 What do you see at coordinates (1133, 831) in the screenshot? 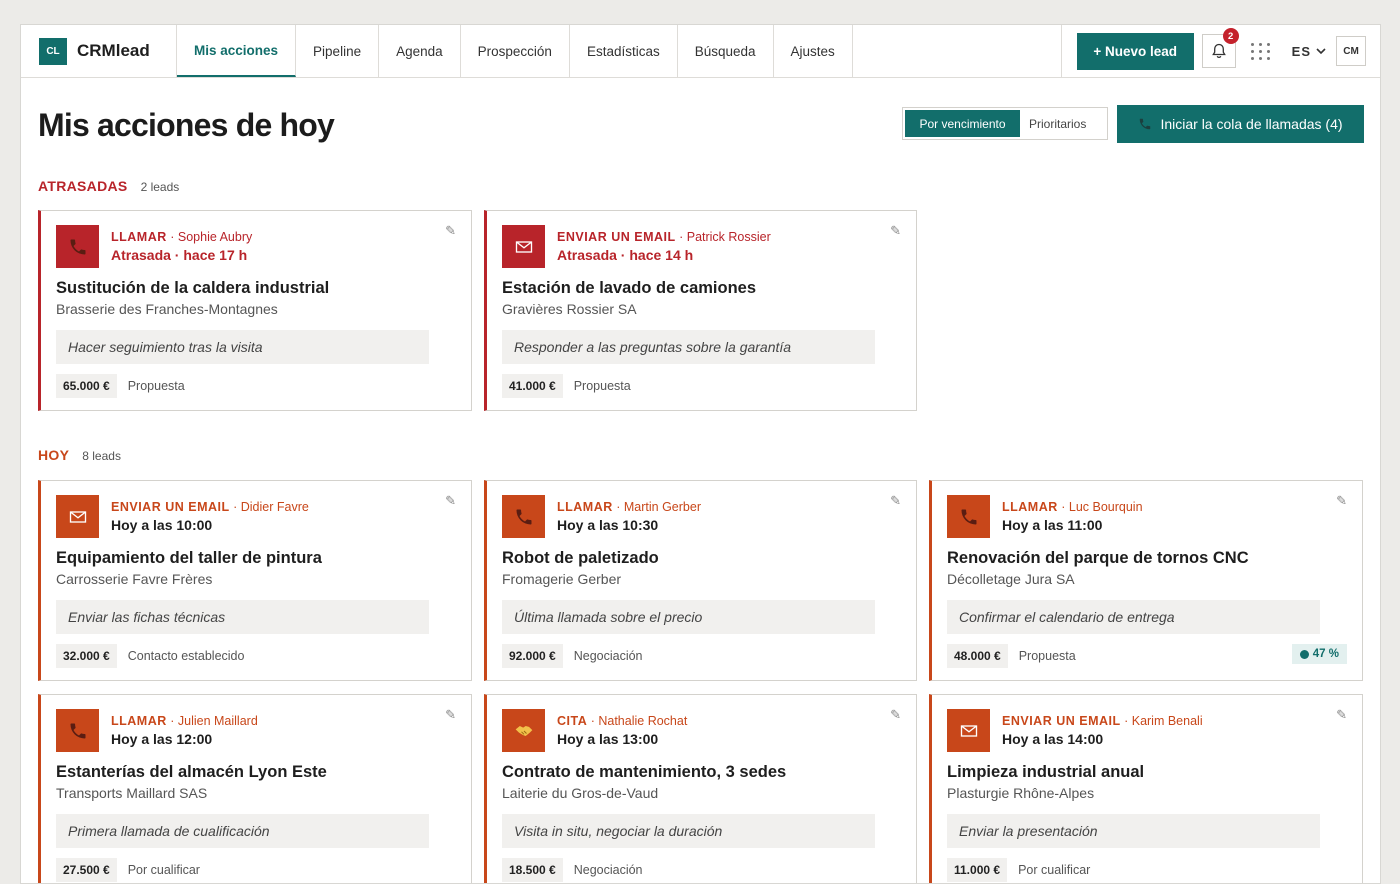
I see `action-note: Enviar la presentación` at bounding box center [1133, 831].